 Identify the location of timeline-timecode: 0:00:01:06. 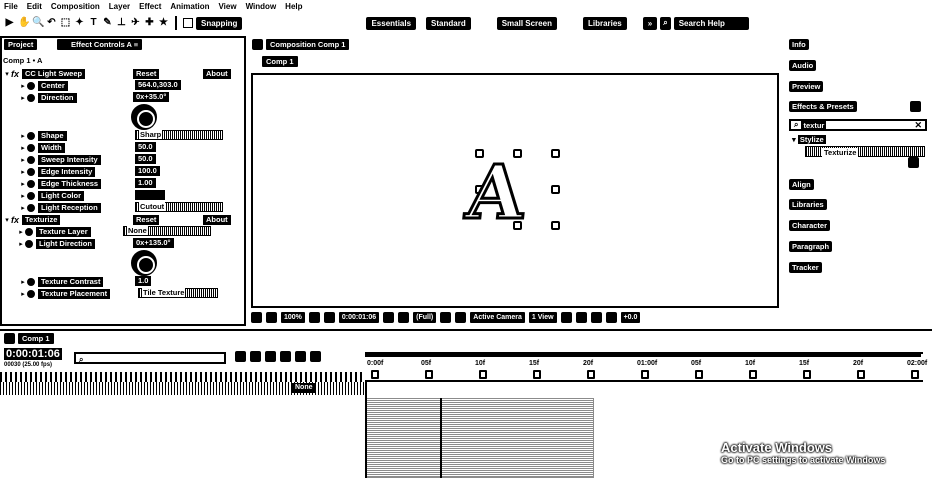
(33, 354).